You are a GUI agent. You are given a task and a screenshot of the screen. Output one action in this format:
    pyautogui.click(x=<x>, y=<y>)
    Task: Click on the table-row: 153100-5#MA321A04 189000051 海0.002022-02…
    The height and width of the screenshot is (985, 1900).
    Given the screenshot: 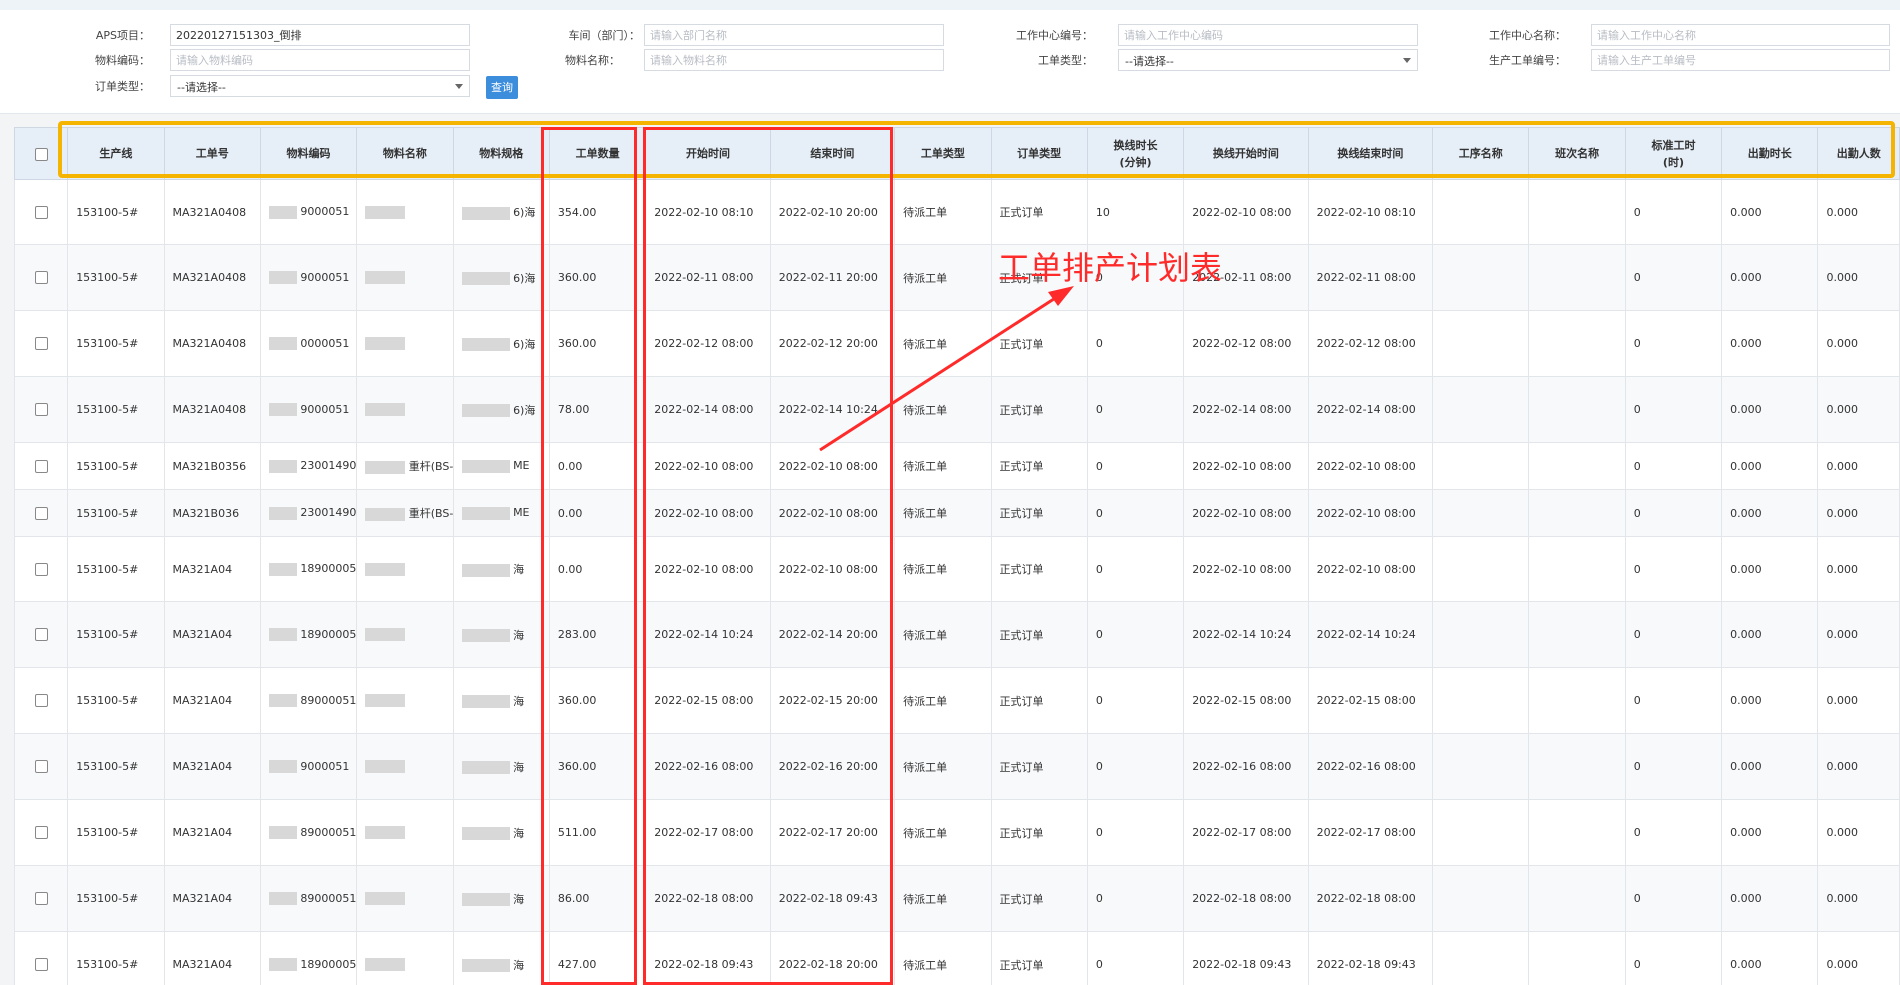 What is the action you would take?
    pyautogui.click(x=957, y=569)
    